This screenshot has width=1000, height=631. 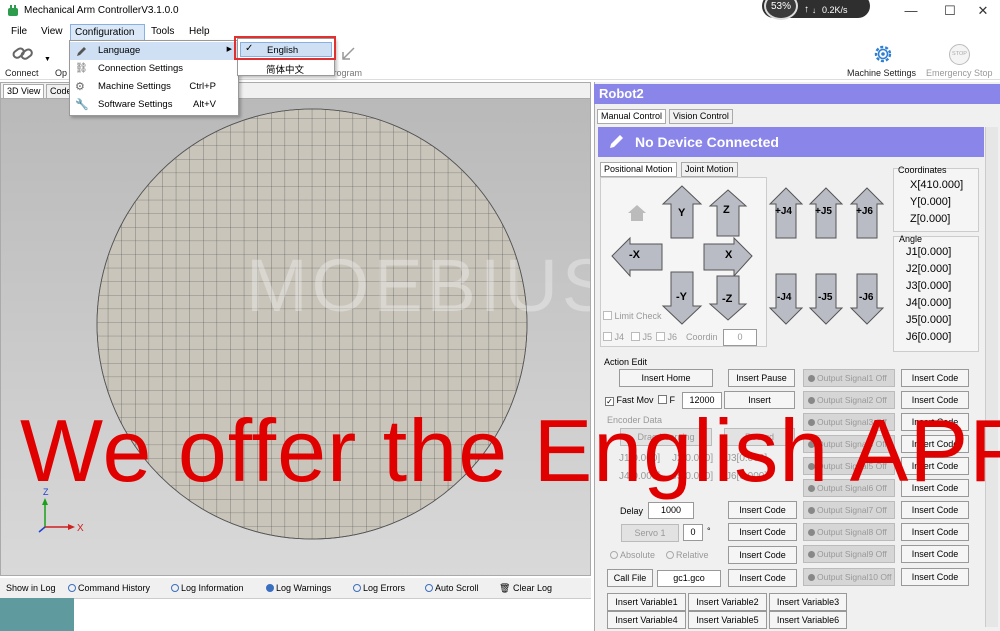 What do you see at coordinates (783, 211) in the screenshot?
I see `j4-up-label: +J4` at bounding box center [783, 211].